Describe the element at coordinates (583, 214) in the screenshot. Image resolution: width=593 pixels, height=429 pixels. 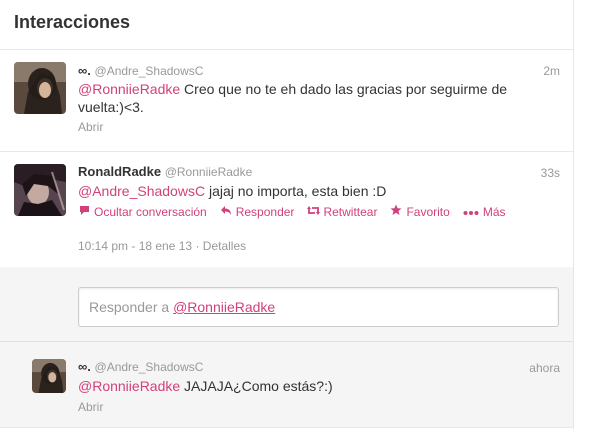
I see `page-gutter` at that location.